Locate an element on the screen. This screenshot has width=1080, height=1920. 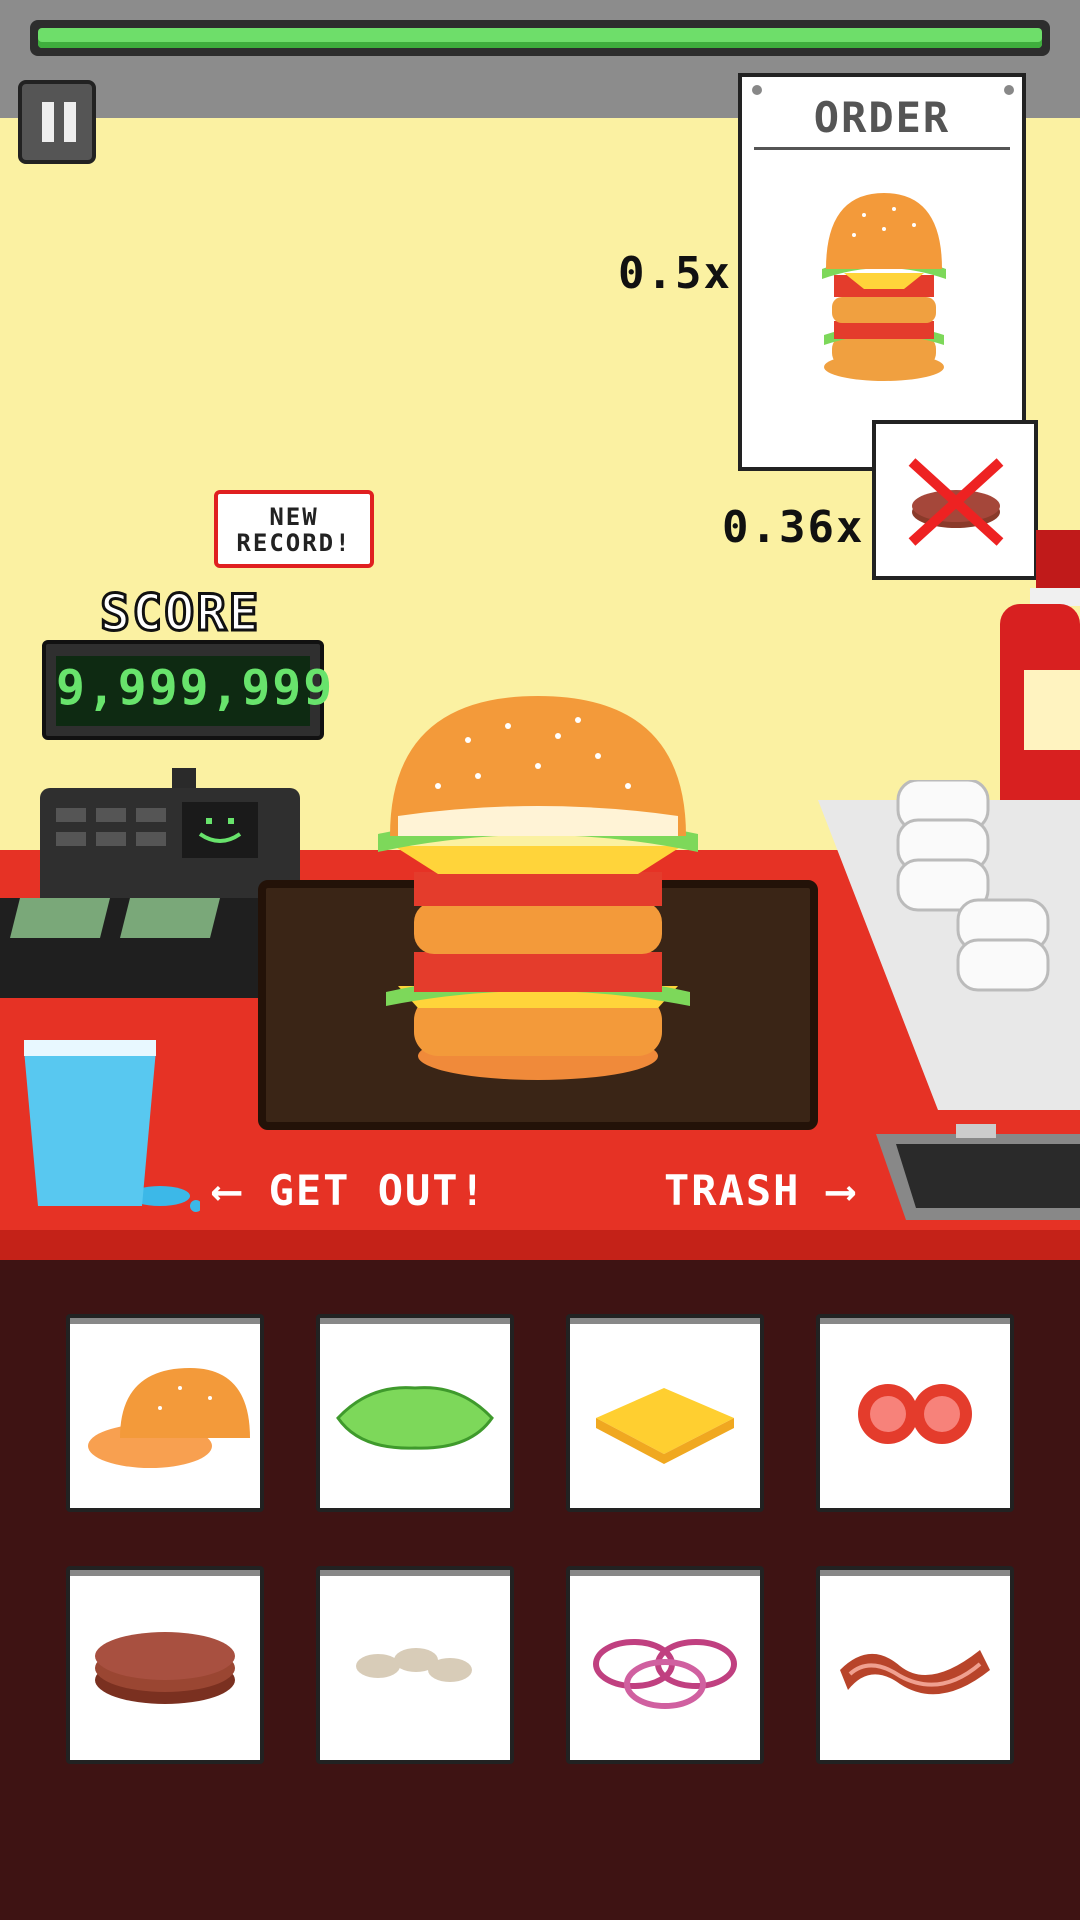
ingredient-tomato-button is located at coordinates (915, 1413).